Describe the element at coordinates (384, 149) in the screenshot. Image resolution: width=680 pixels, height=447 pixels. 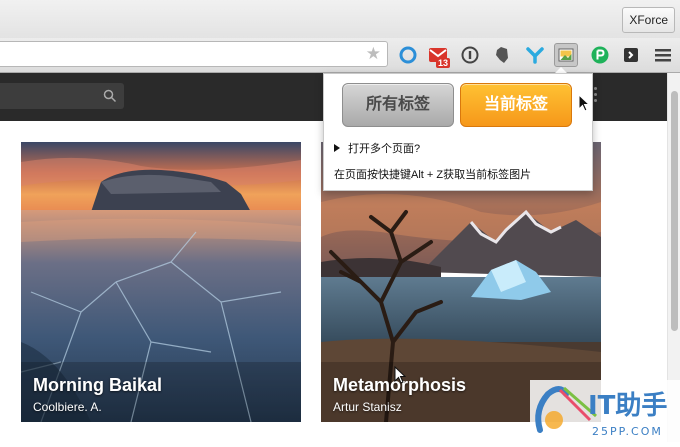
I see `multi-page-question: 打开多个页面?` at that location.